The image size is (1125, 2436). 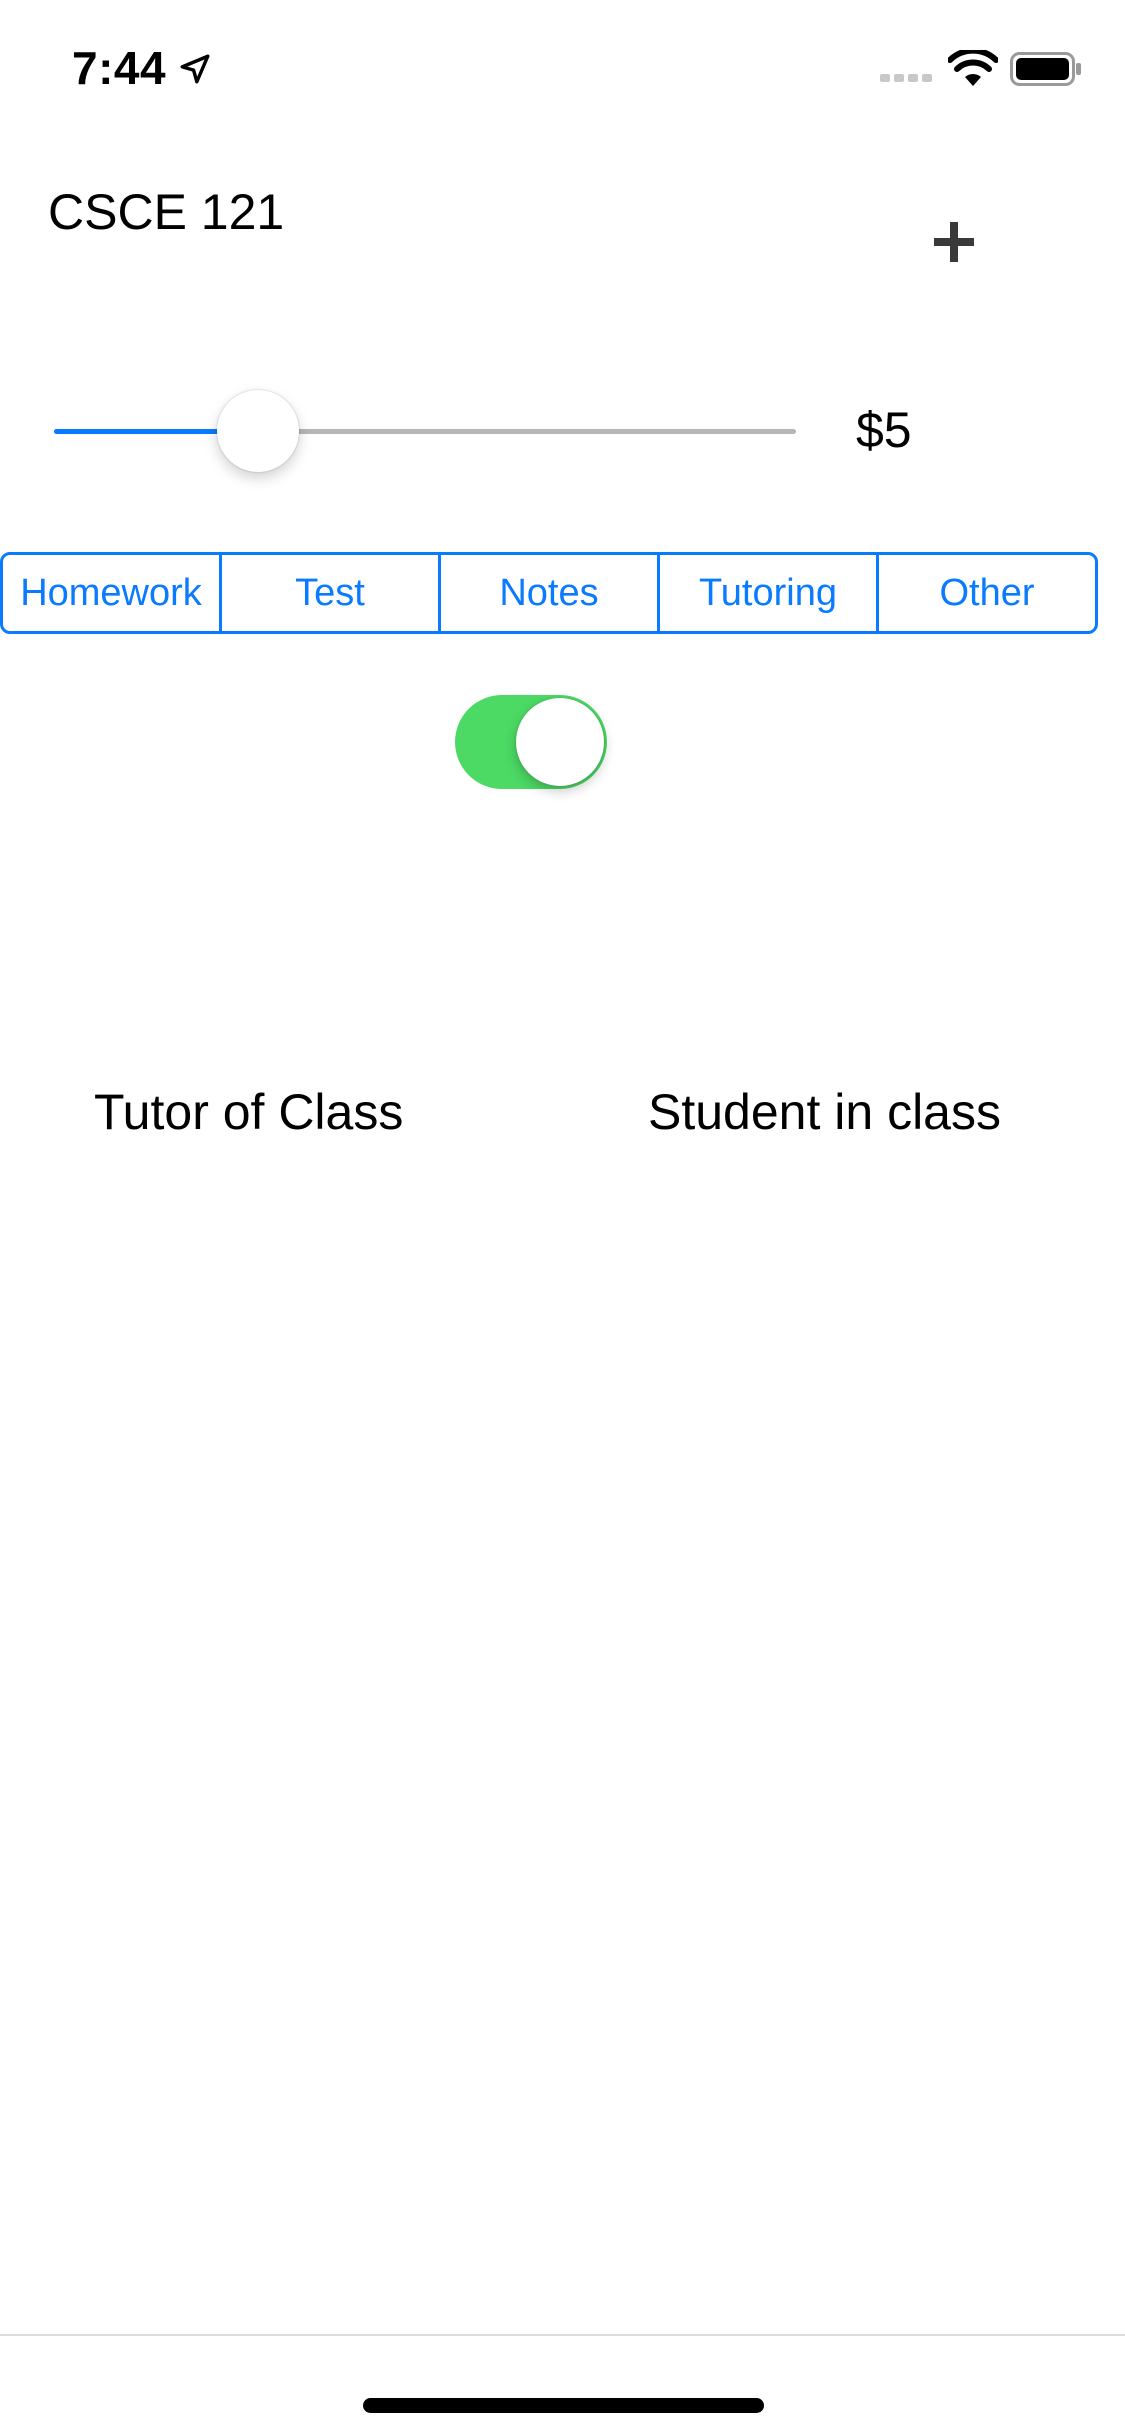 What do you see at coordinates (112, 593) in the screenshot?
I see `segment-homework: Homework` at bounding box center [112, 593].